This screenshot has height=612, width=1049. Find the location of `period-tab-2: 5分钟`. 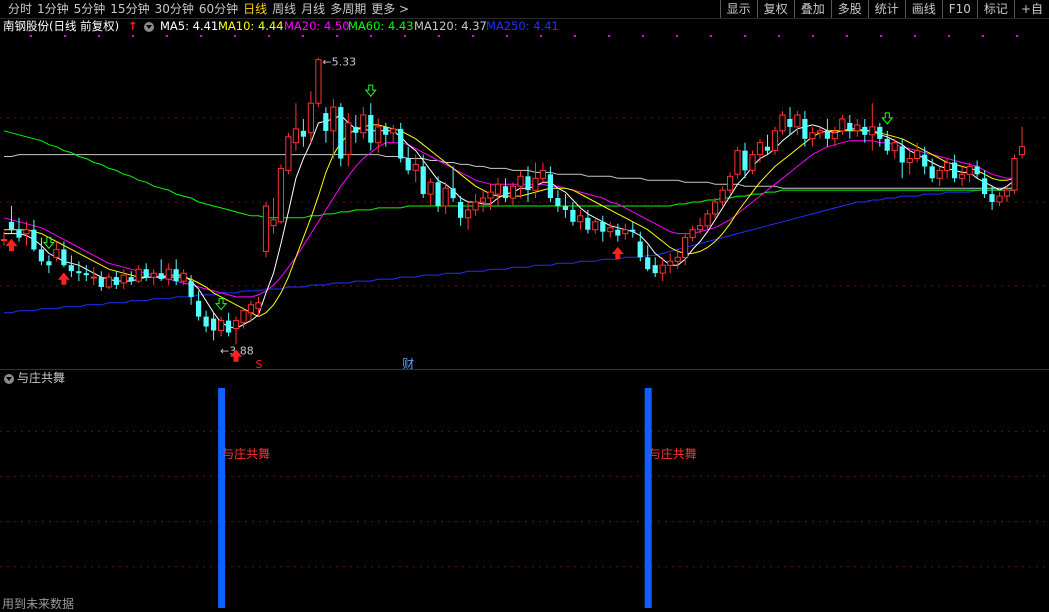

period-tab-2: 5分钟 is located at coordinates (92, 9).